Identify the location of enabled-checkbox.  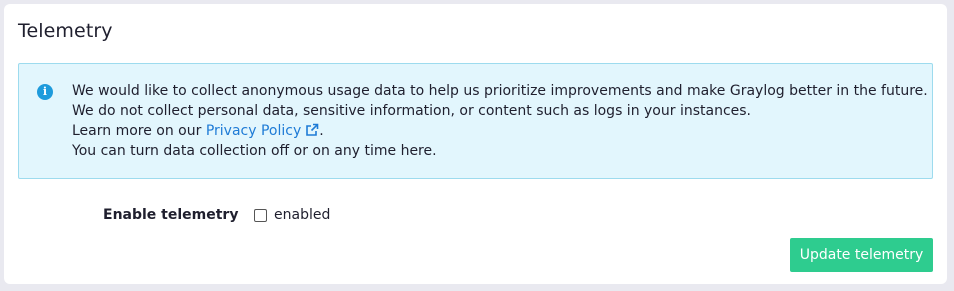
(260, 215).